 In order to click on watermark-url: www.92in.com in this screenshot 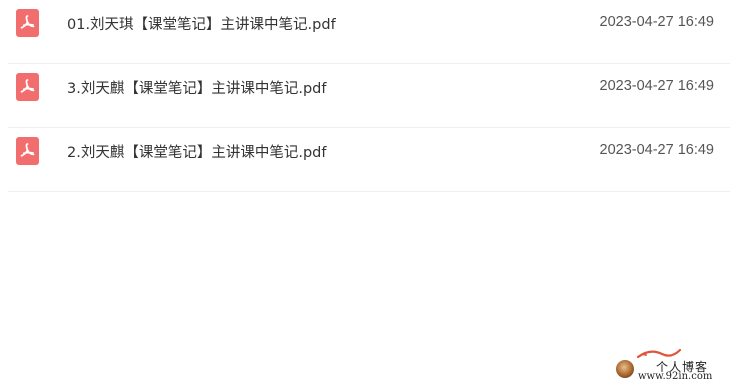, I will do `click(675, 376)`.